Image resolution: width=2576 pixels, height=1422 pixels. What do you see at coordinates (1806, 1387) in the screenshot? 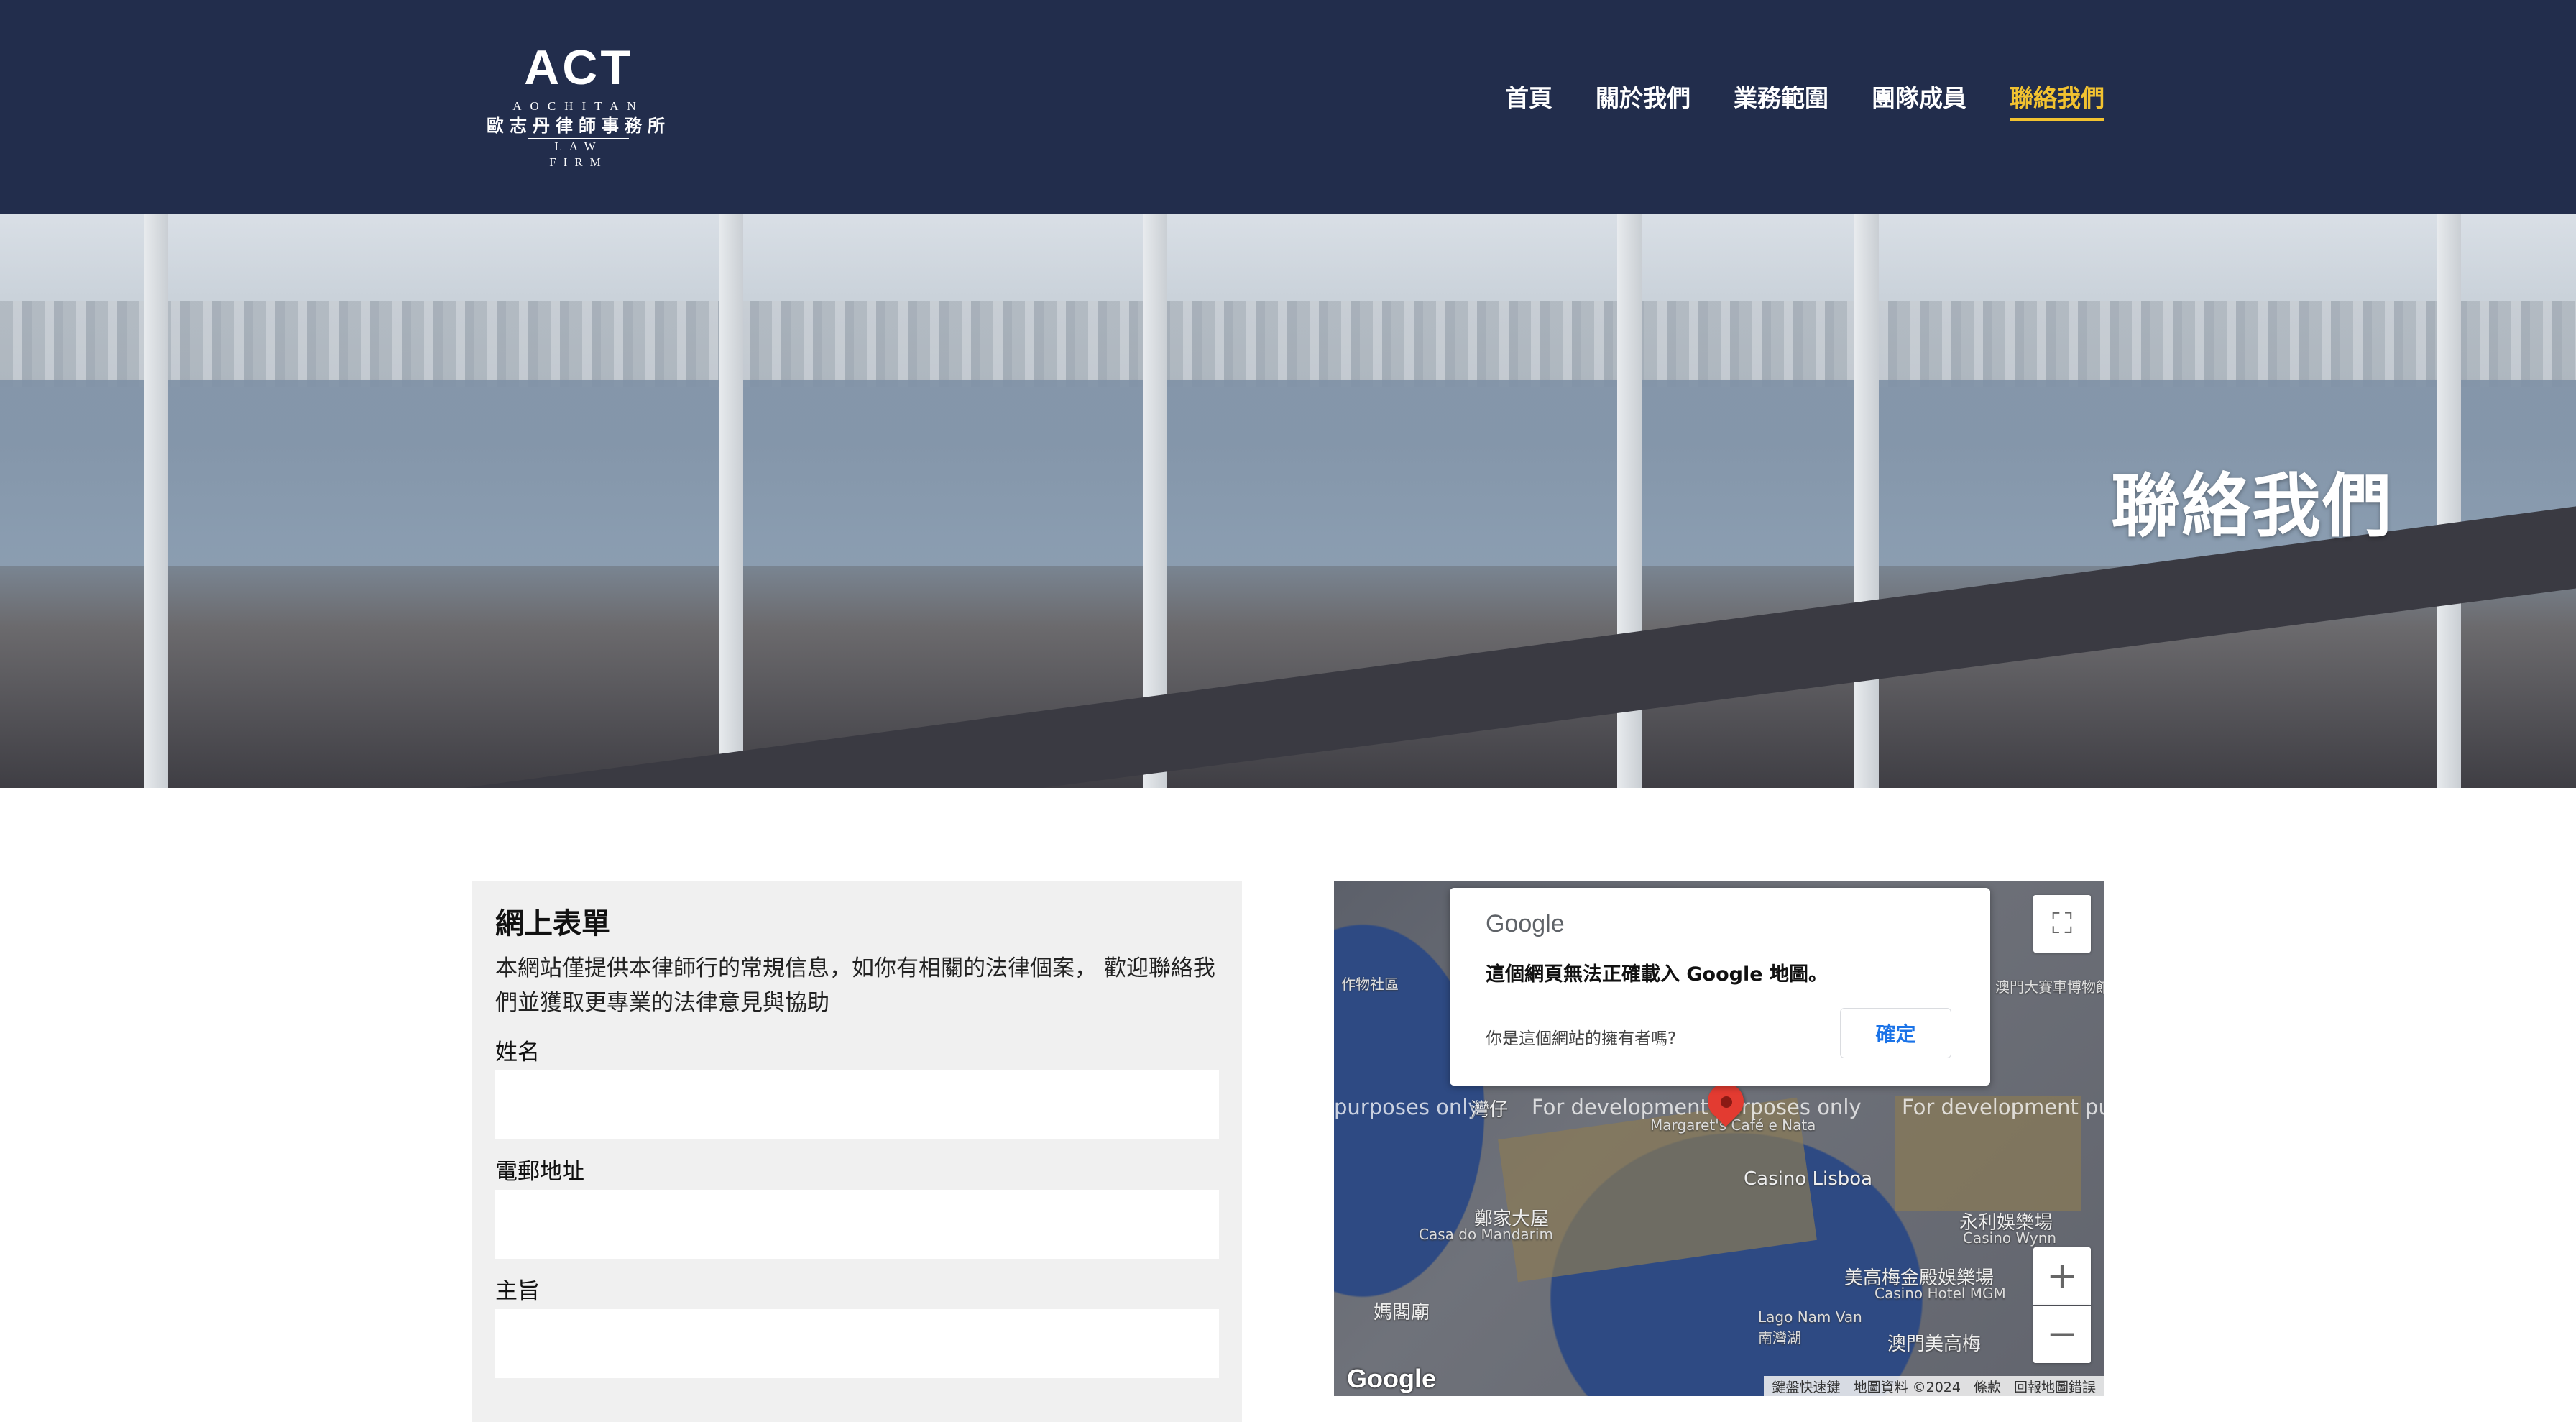
I see `map-keyboard-shortcuts-link: 鍵盤快速鍵` at bounding box center [1806, 1387].